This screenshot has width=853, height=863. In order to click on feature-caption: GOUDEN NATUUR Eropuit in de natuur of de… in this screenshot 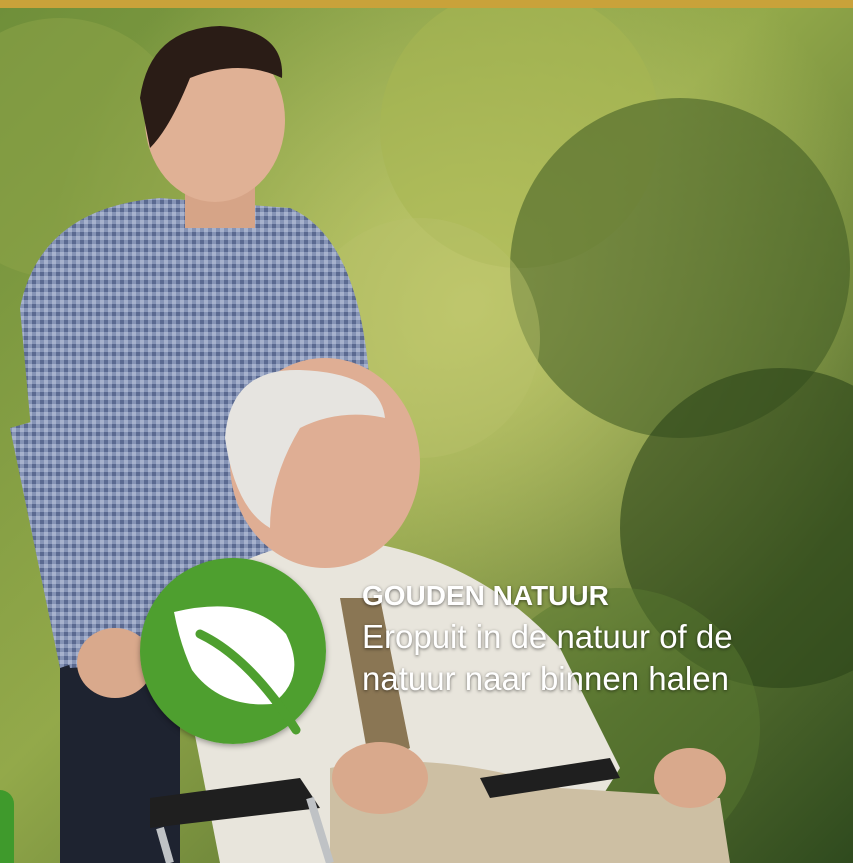, I will do `click(602, 639)`.